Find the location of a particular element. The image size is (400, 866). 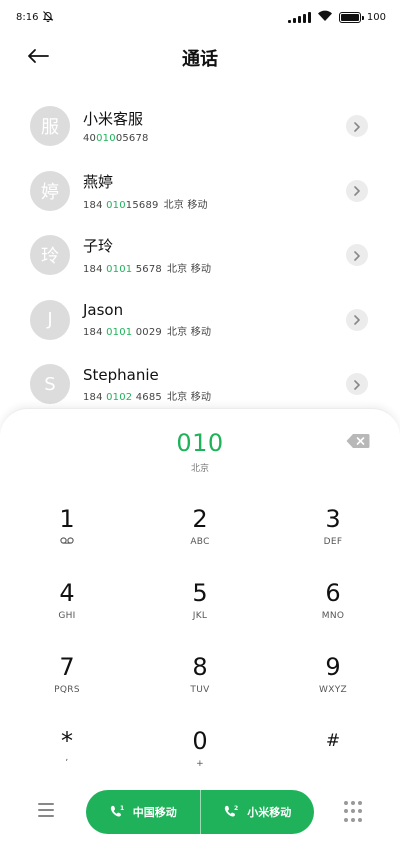

status-left: 8:16 is located at coordinates (35, 17).